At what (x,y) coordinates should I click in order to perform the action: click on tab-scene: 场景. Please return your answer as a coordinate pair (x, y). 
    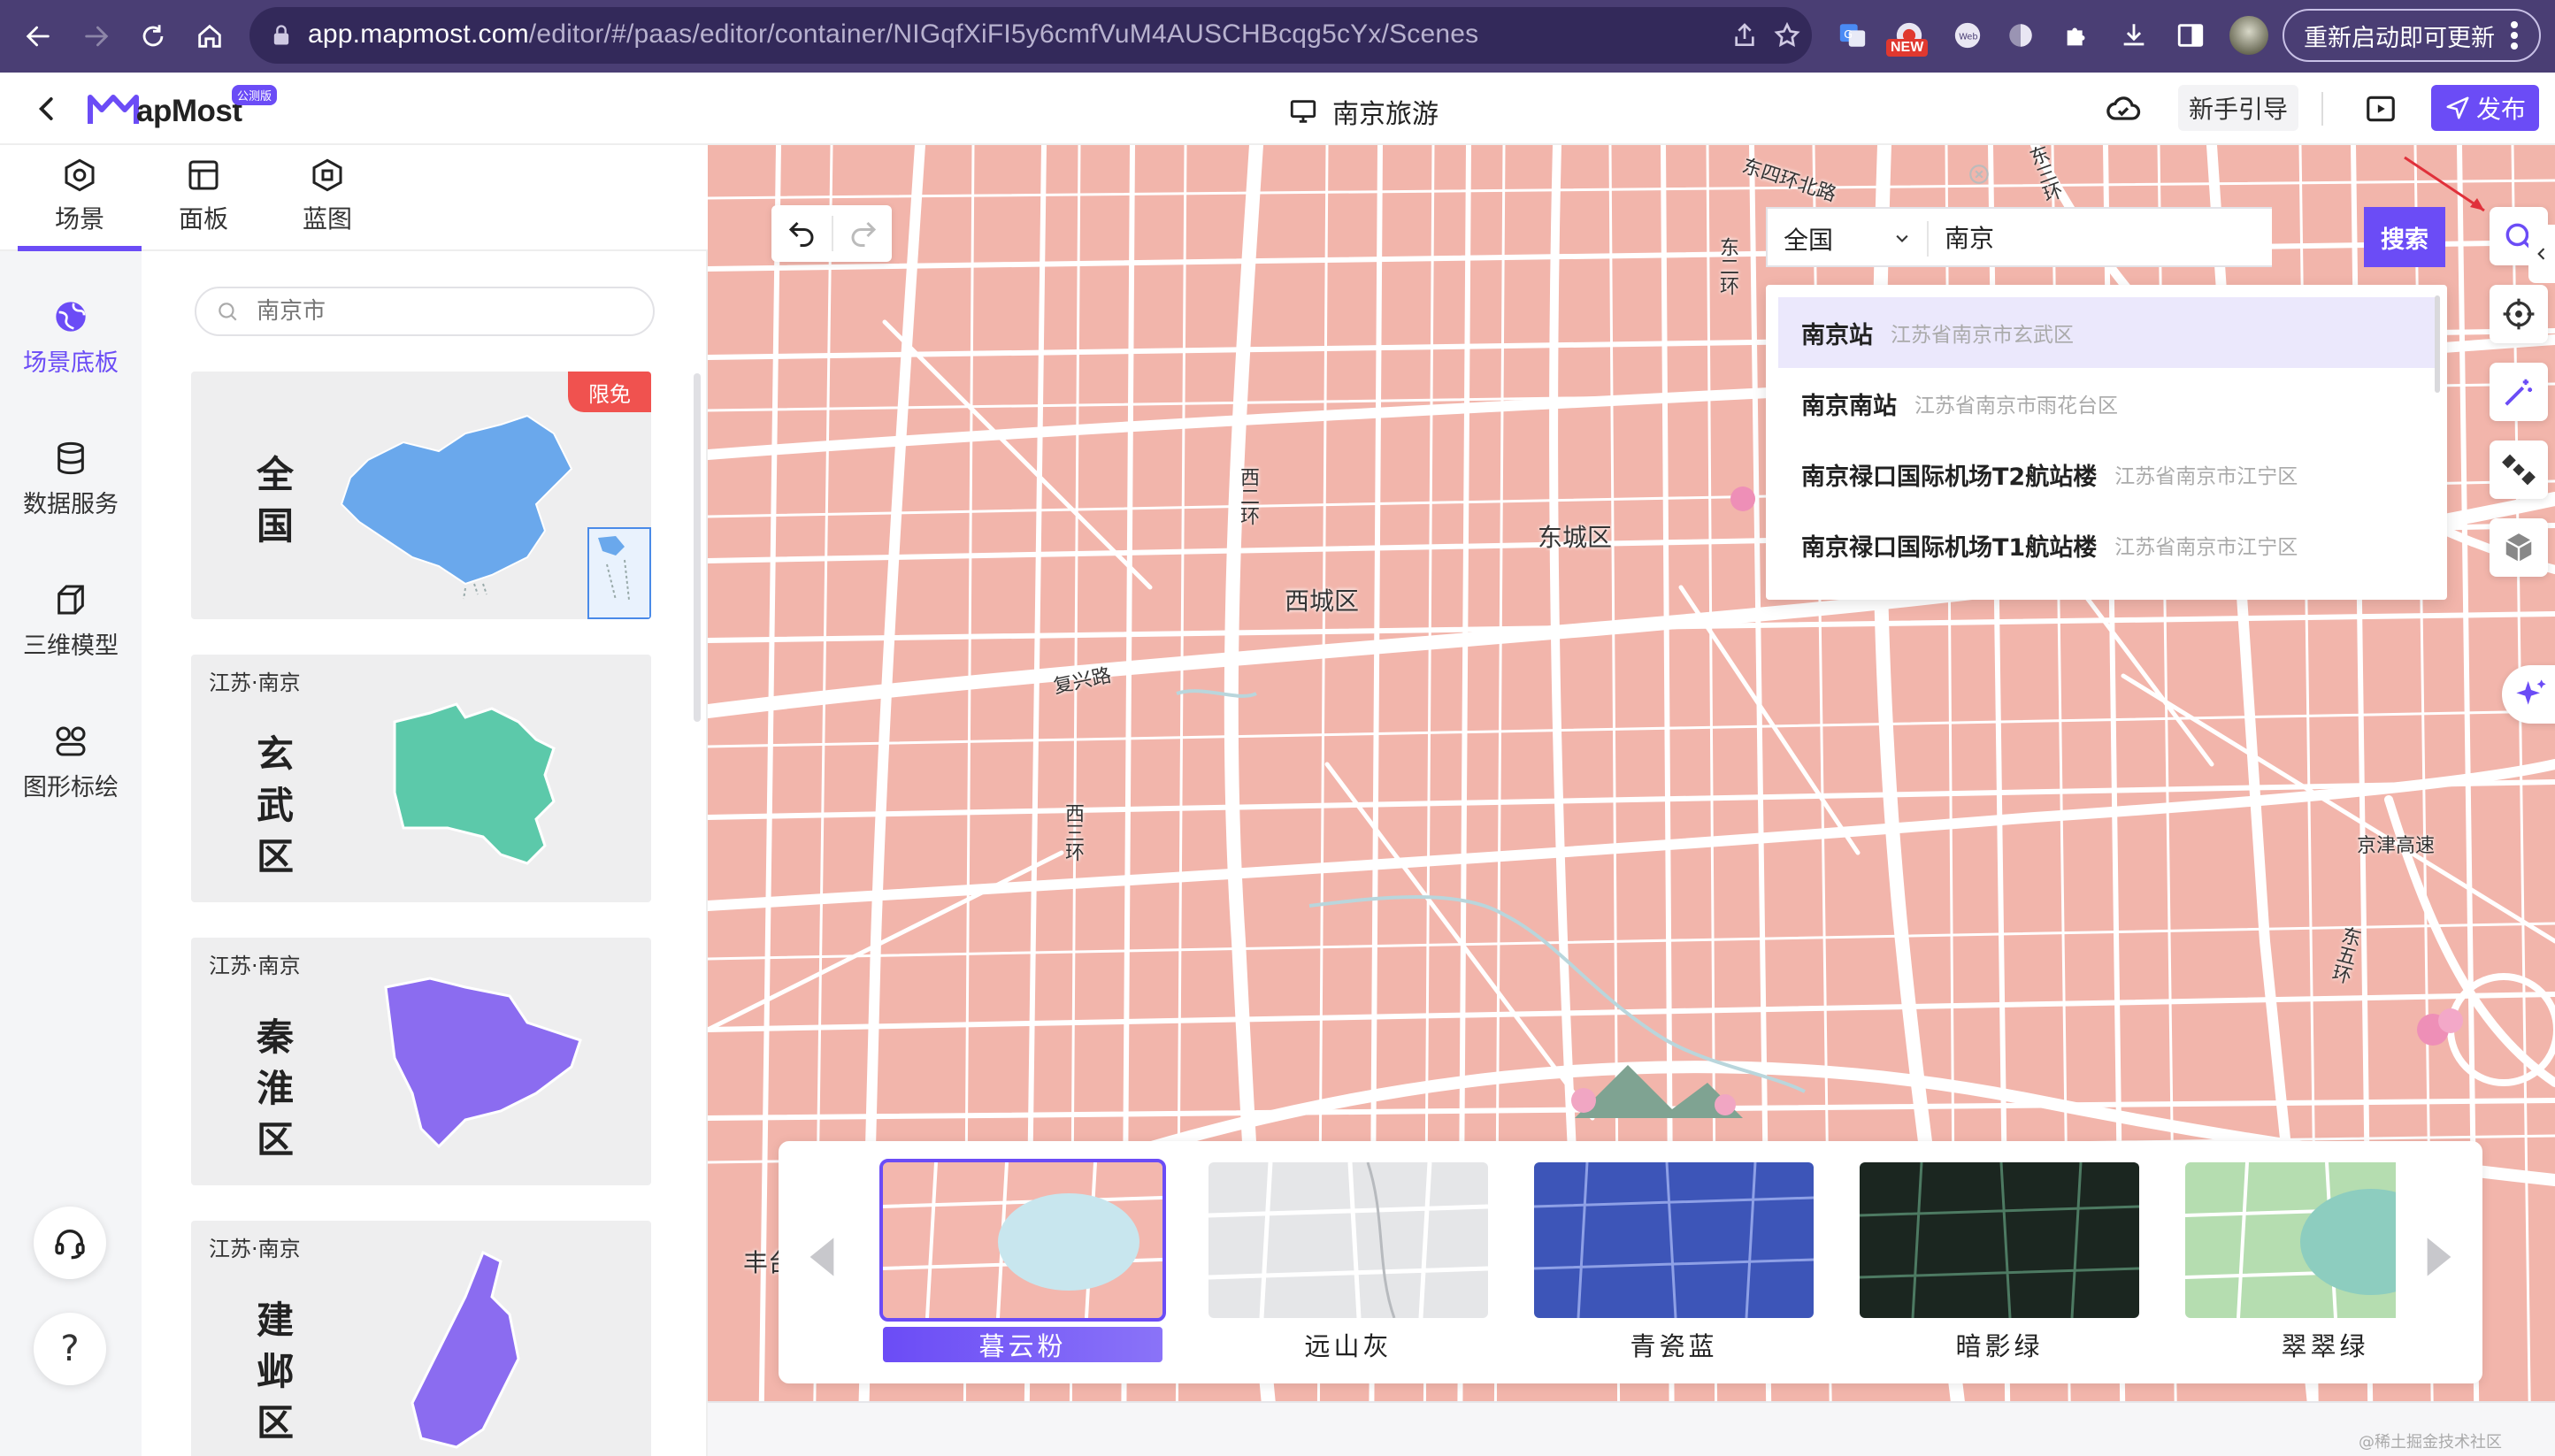
    Looking at the image, I should click on (80, 204).